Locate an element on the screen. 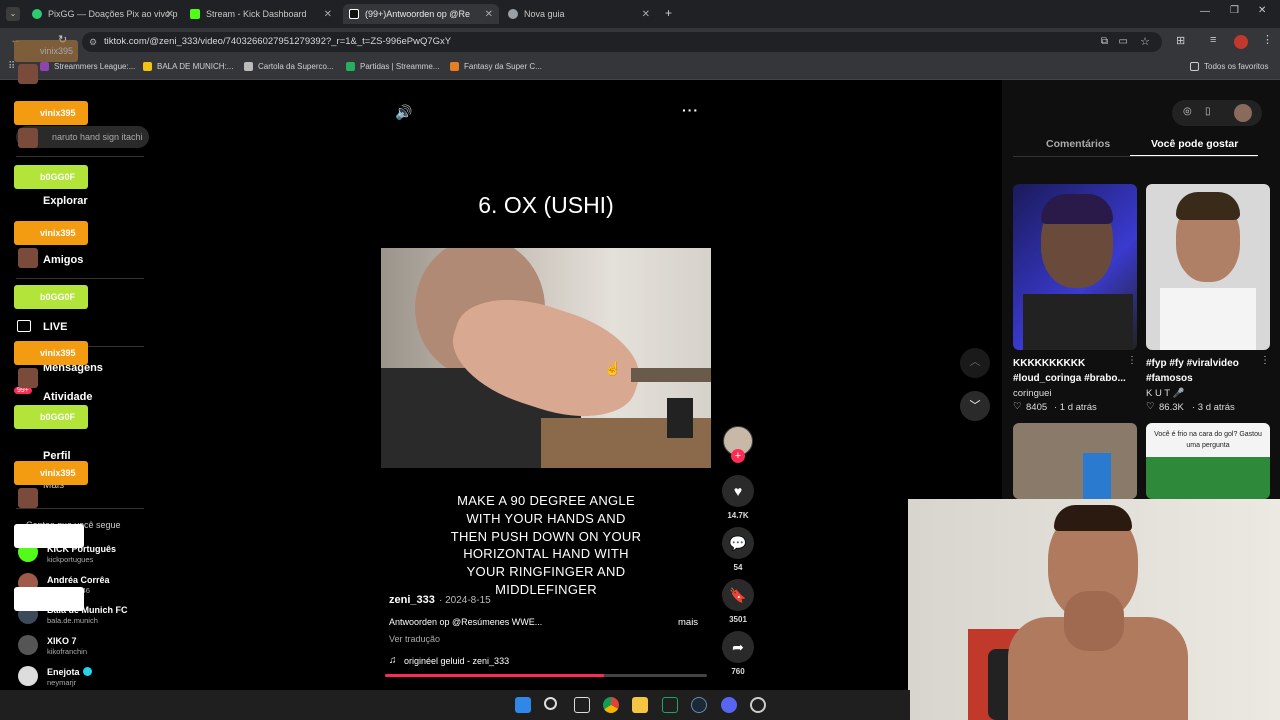  bookmark-favicon-icon is located at coordinates (147, 66).